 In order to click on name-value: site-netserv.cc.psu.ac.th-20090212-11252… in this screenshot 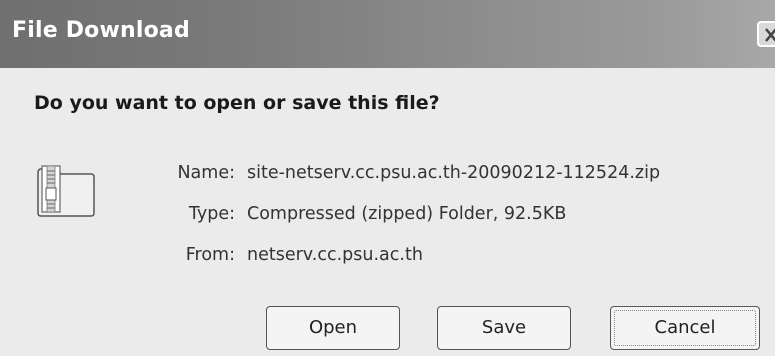, I will do `click(454, 173)`.